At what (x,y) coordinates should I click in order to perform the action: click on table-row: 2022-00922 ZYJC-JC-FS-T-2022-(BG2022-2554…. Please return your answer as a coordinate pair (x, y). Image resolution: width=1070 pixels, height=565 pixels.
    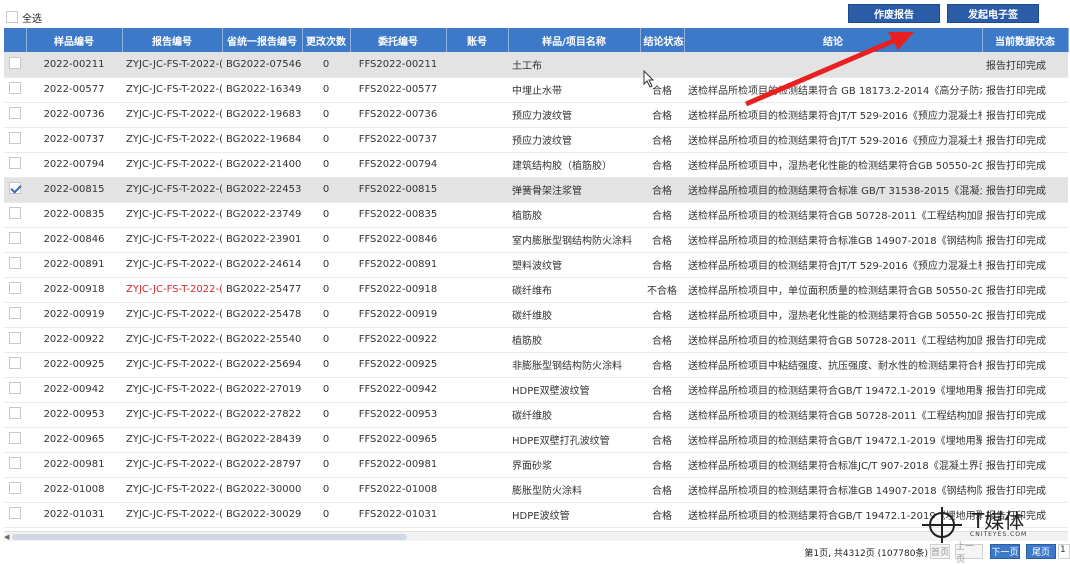
    Looking at the image, I should click on (536, 340).